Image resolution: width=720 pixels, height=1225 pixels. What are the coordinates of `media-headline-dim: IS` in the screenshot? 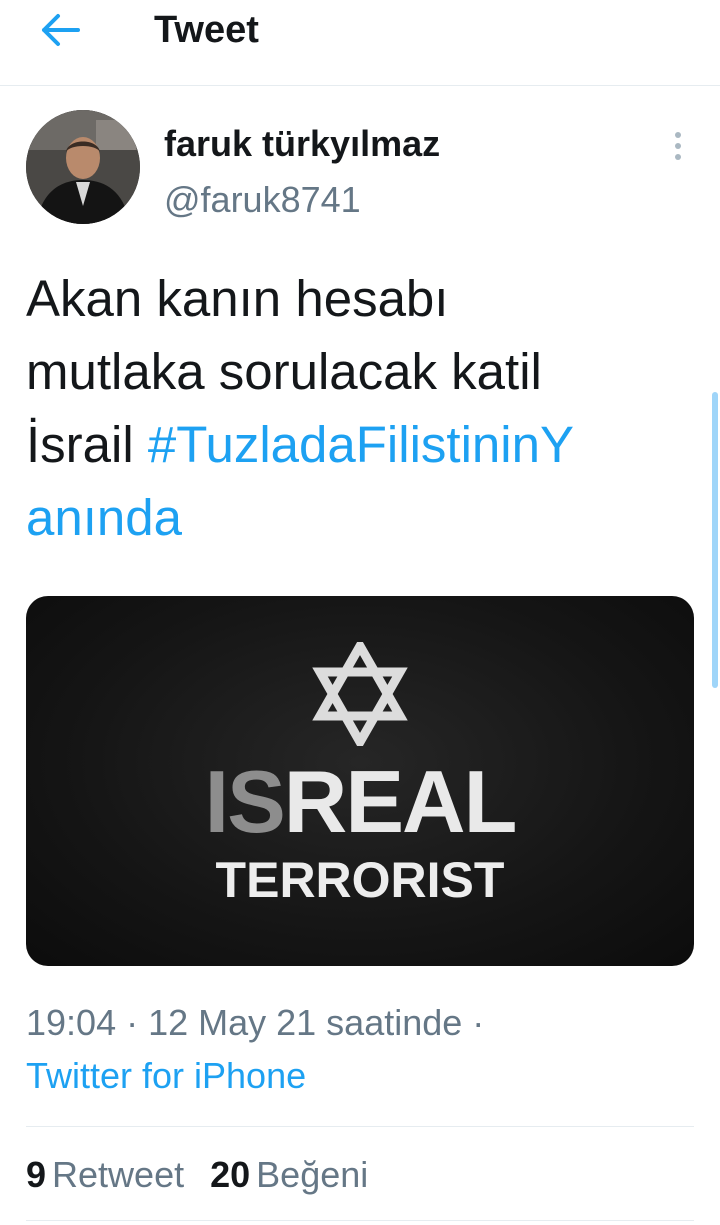 It's located at (245, 801).